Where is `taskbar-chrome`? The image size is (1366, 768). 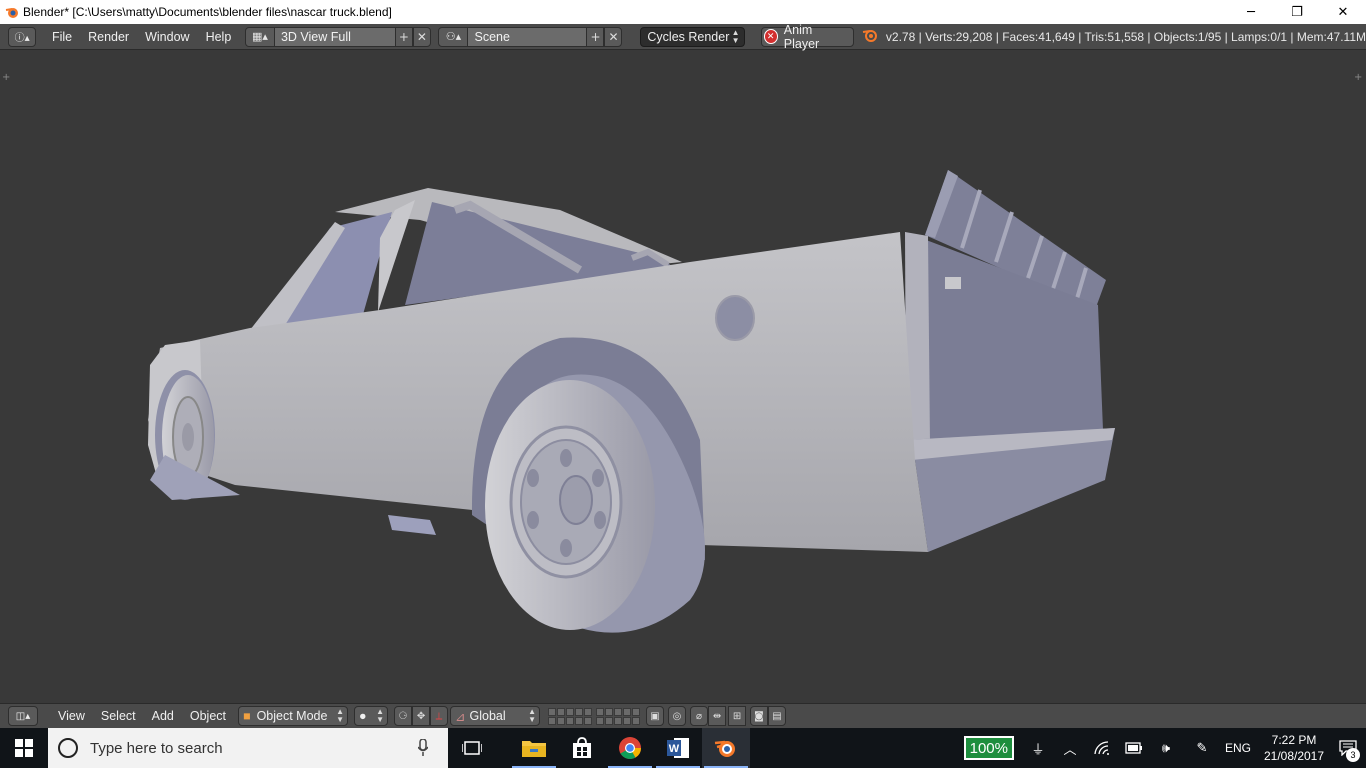
taskbar-chrome is located at coordinates (630, 748).